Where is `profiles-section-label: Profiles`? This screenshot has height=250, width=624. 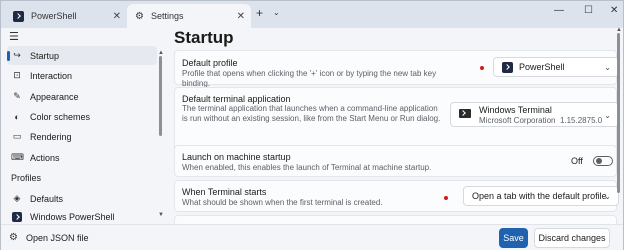
profiles-section-label: Profiles is located at coordinates (26, 178).